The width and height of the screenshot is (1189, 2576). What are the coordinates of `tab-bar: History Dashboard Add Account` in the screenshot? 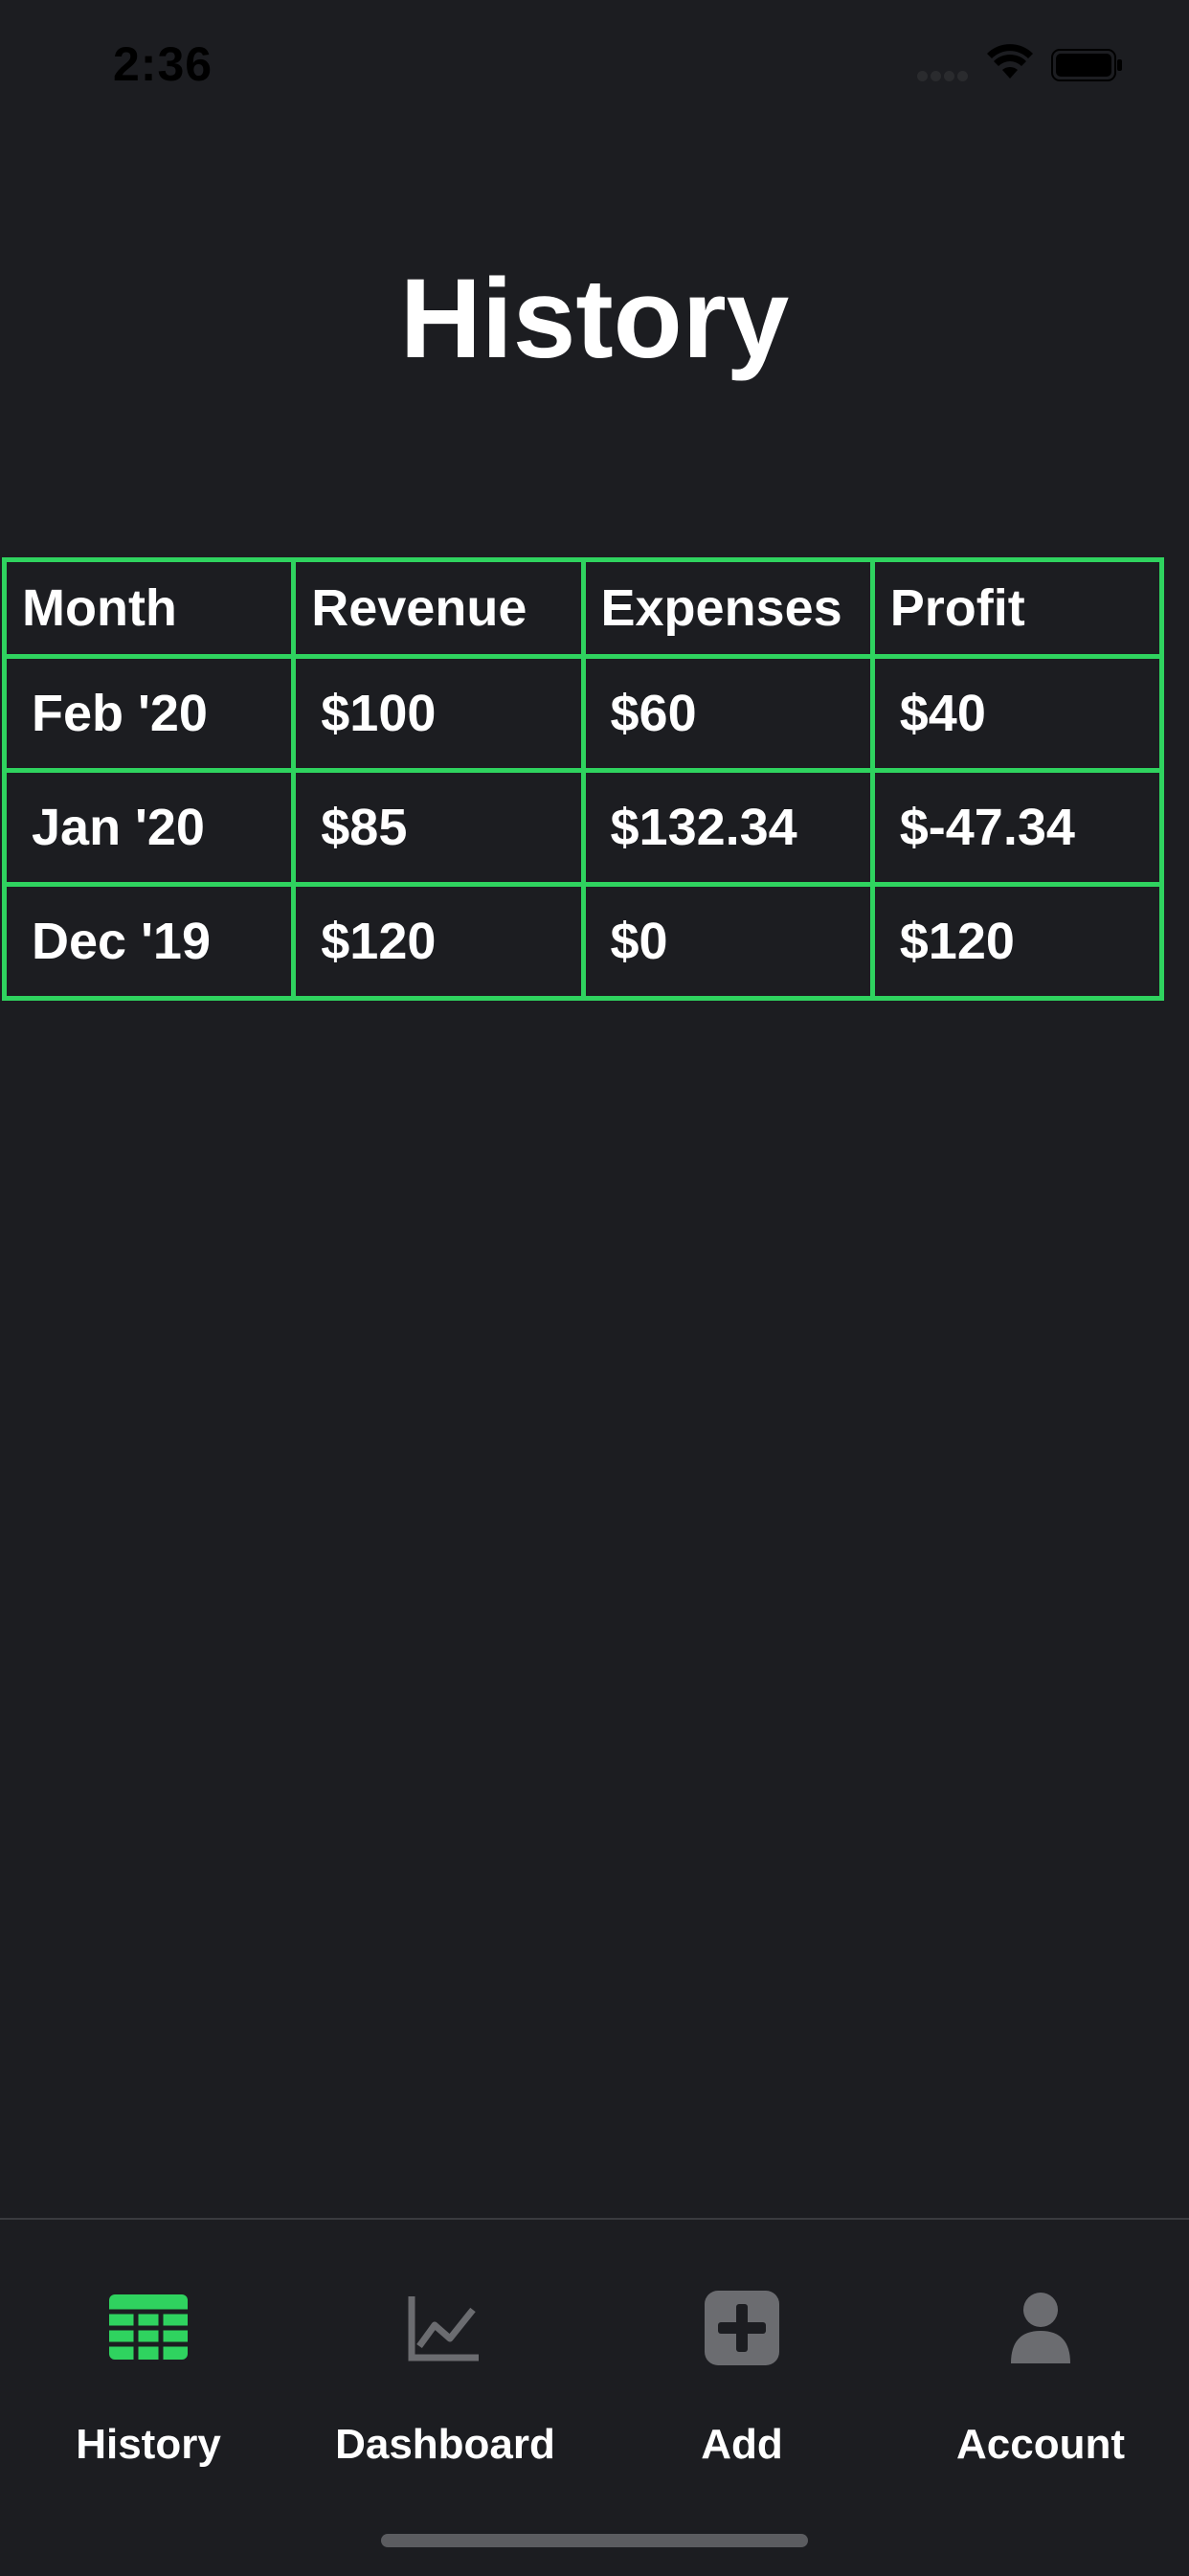 It's located at (594, 2397).